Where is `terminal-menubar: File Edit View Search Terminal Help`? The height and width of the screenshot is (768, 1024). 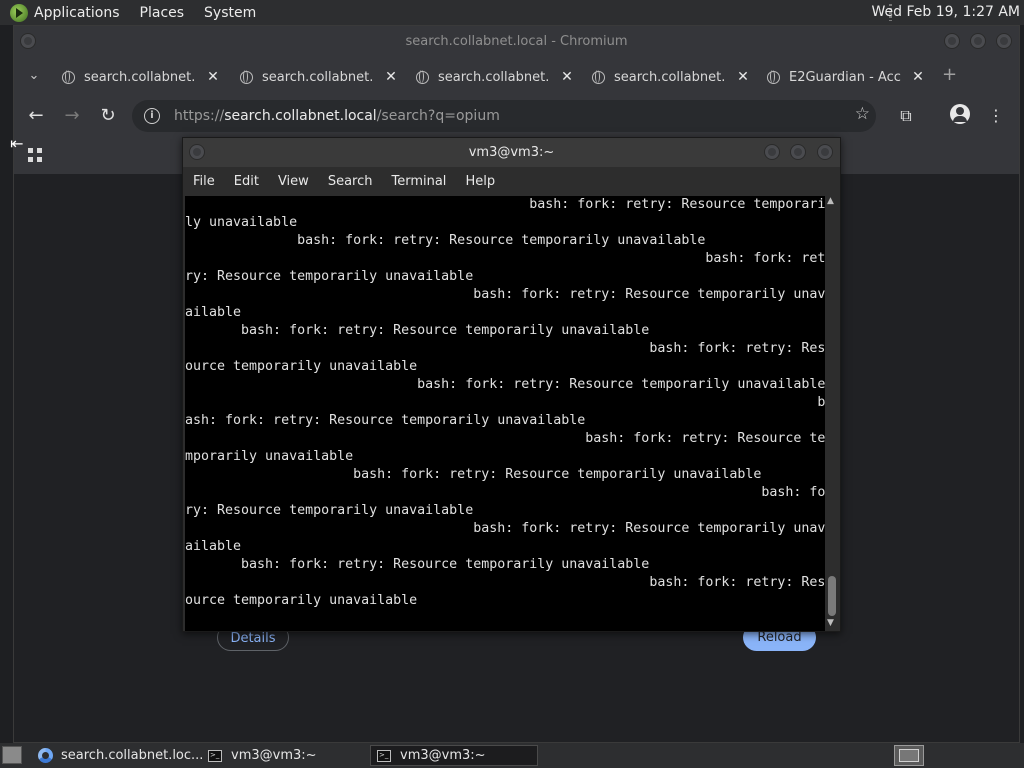 terminal-menubar: File Edit View Search Terminal Help is located at coordinates (511, 181).